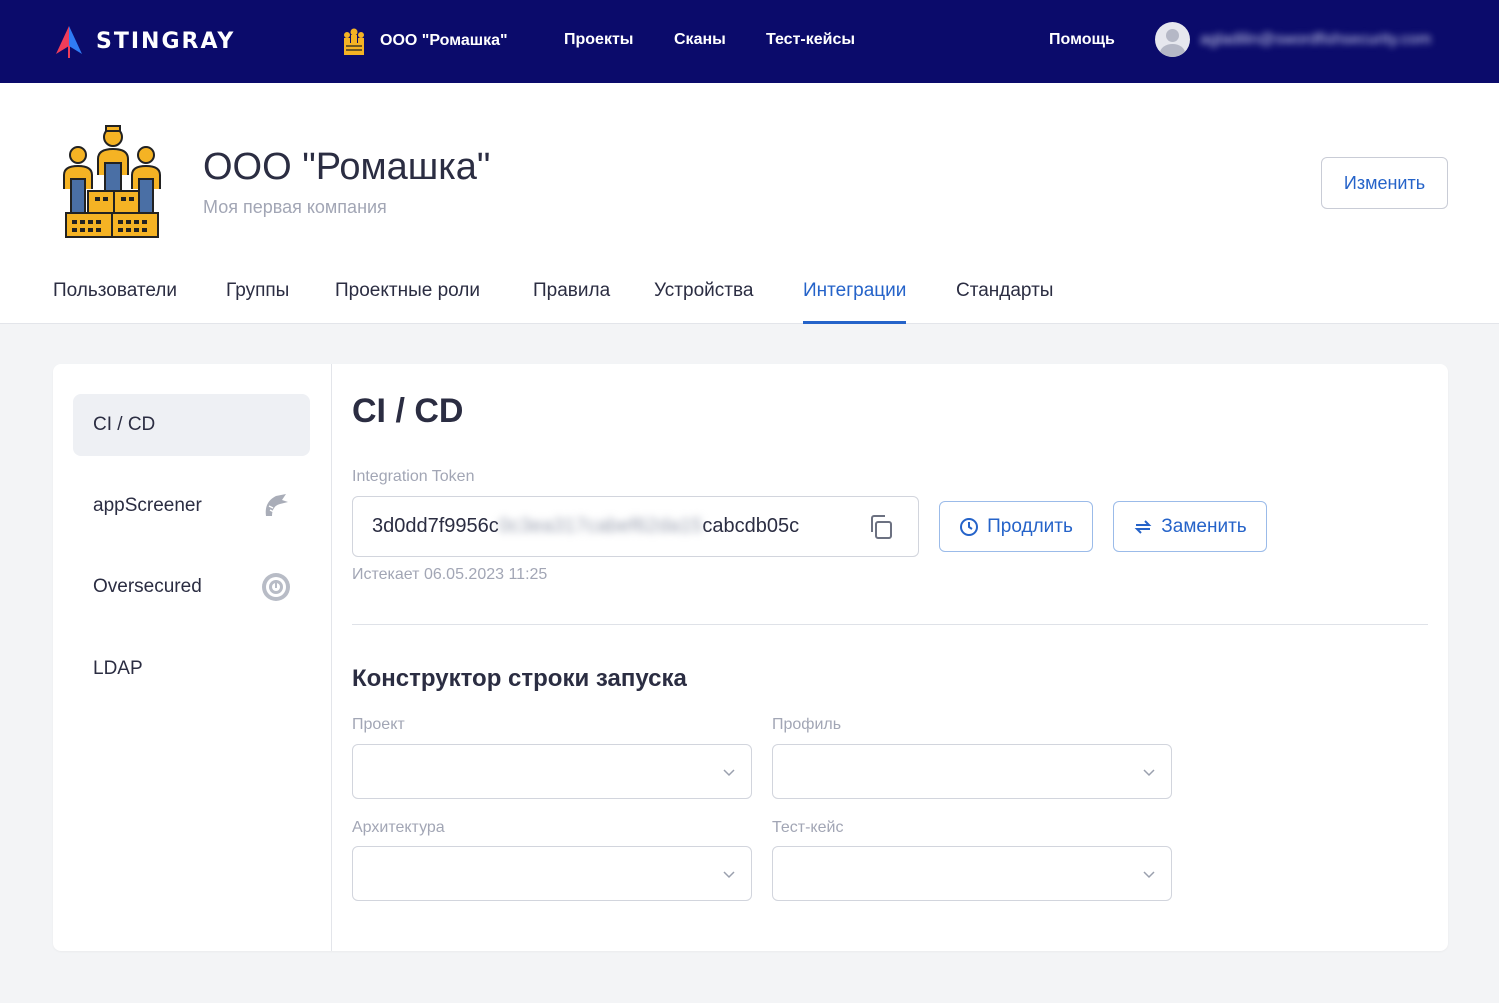 The height and width of the screenshot is (1003, 1499). I want to click on tab-groups: Группы, so click(257, 302).